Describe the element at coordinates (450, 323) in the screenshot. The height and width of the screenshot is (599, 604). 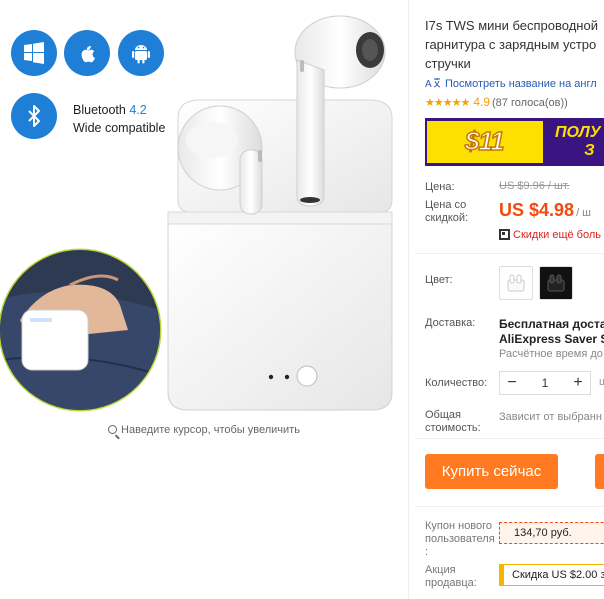
I see `shipping-label: Доставка:` at that location.